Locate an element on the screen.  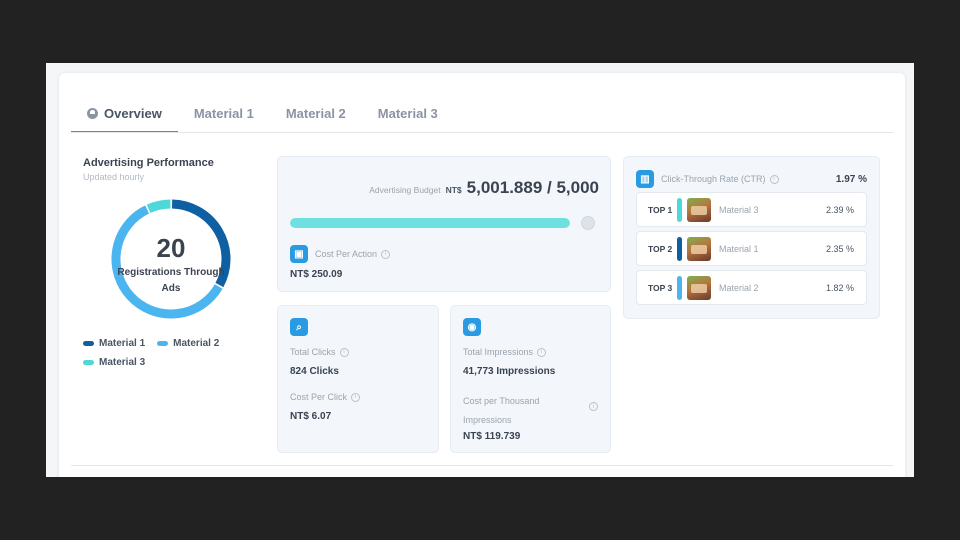
legend-label: Material 2 is located at coordinates (196, 343).